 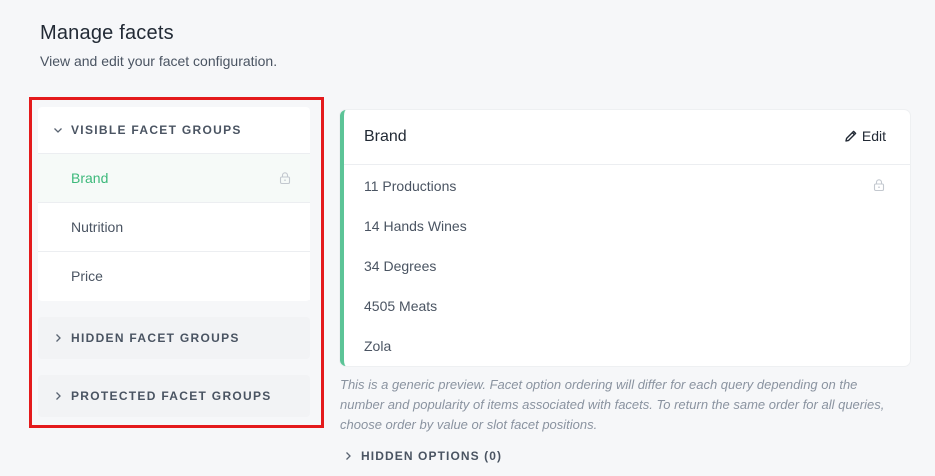 I want to click on facet-option: 11 Productions, so click(x=410, y=186).